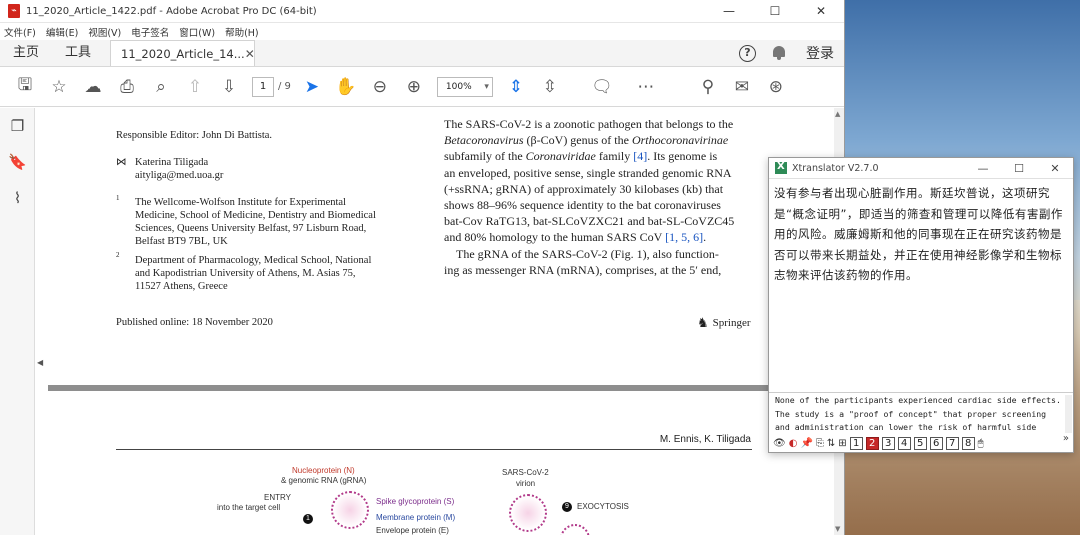 The image size is (1080, 535). I want to click on menu-file: 文件(F), so click(20, 32).